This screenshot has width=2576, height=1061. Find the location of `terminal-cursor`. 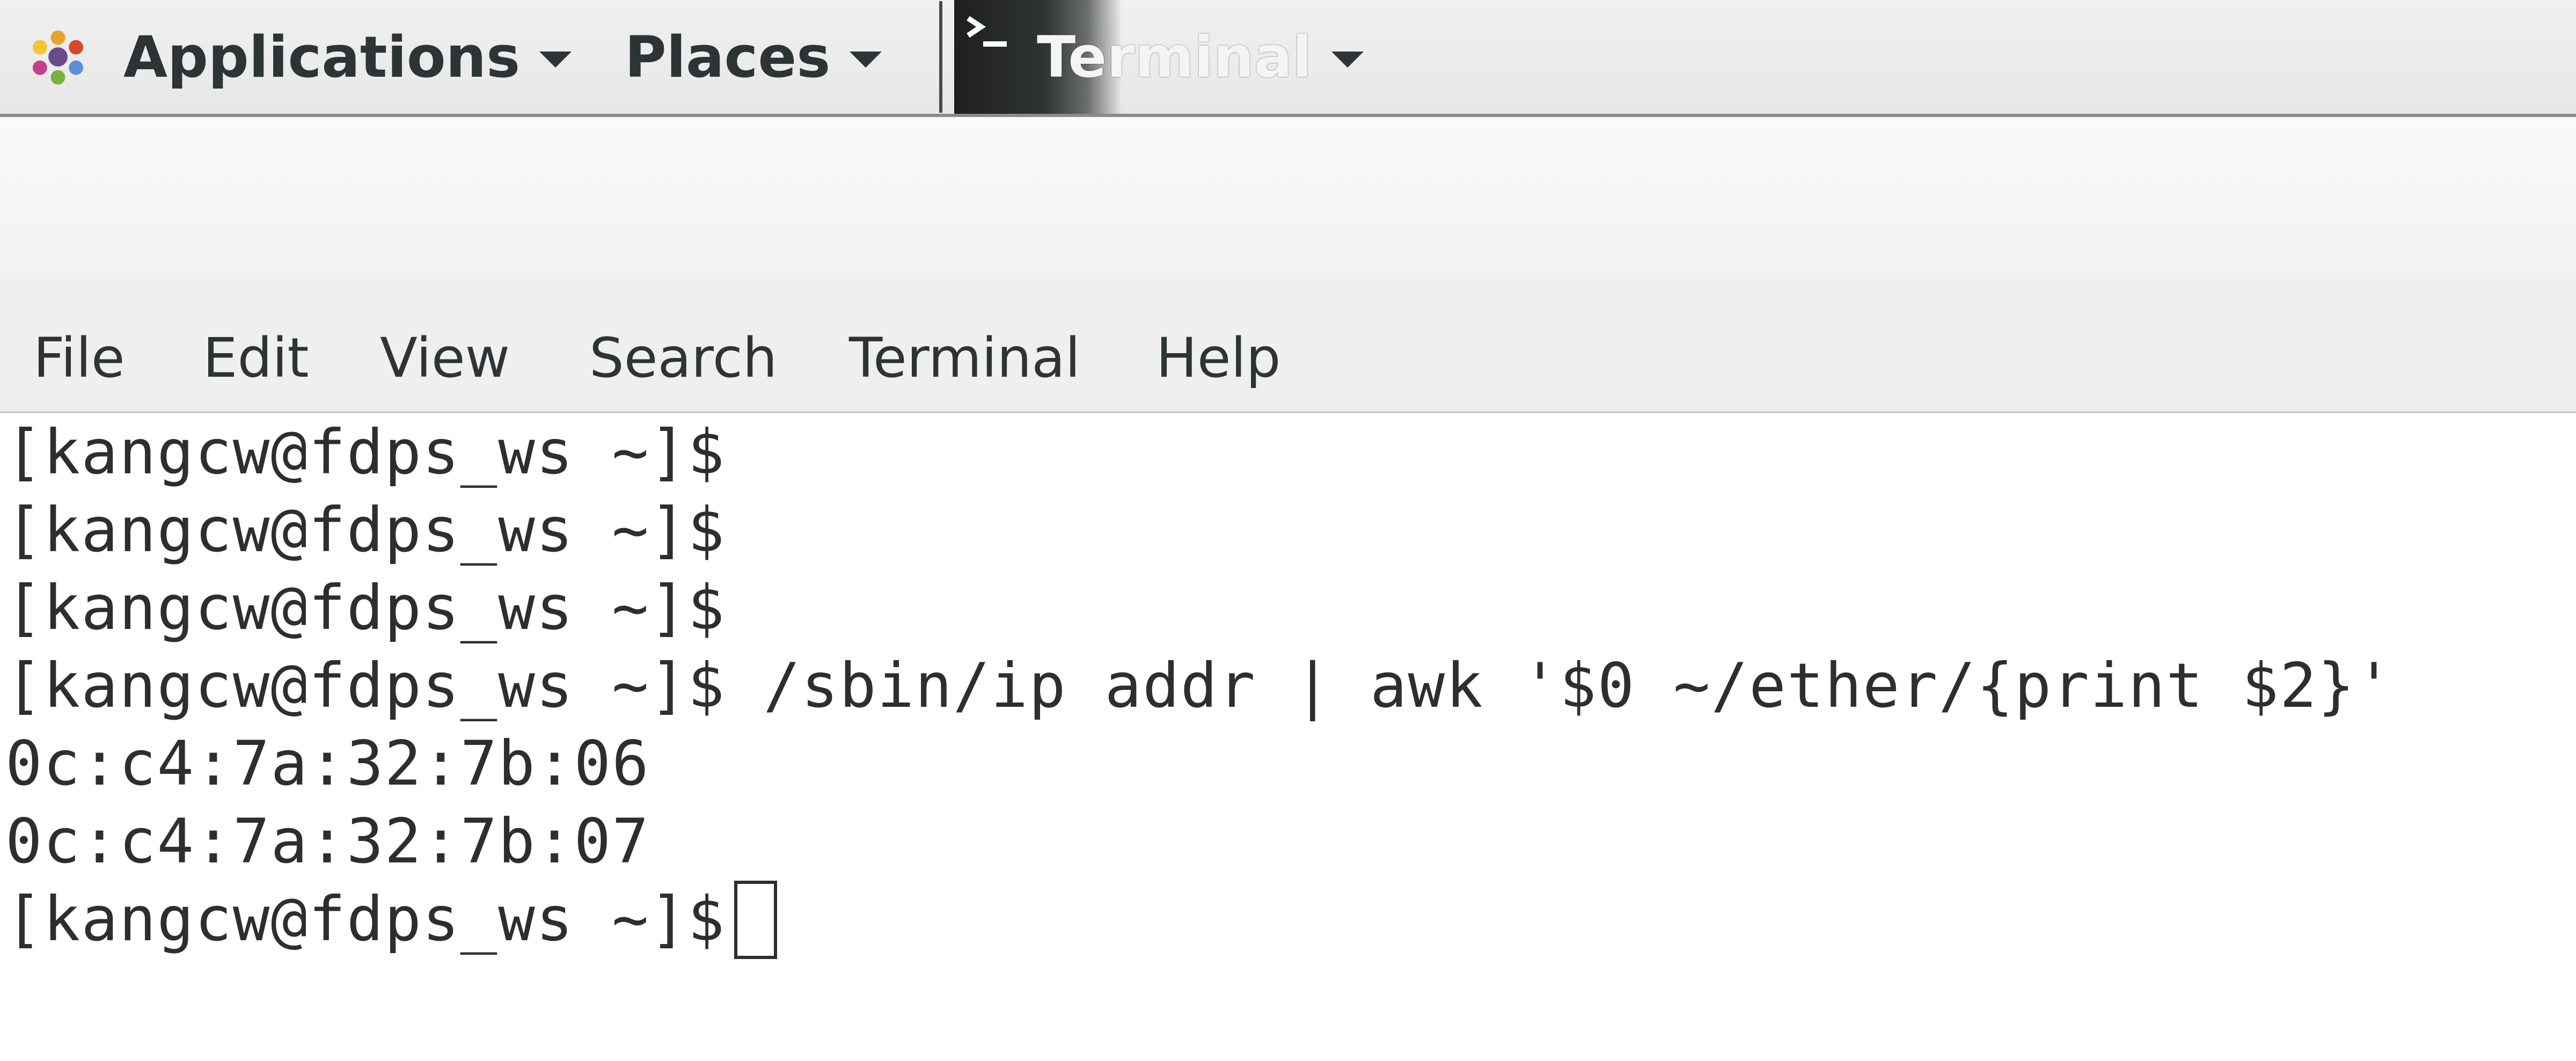

terminal-cursor is located at coordinates (756, 920).